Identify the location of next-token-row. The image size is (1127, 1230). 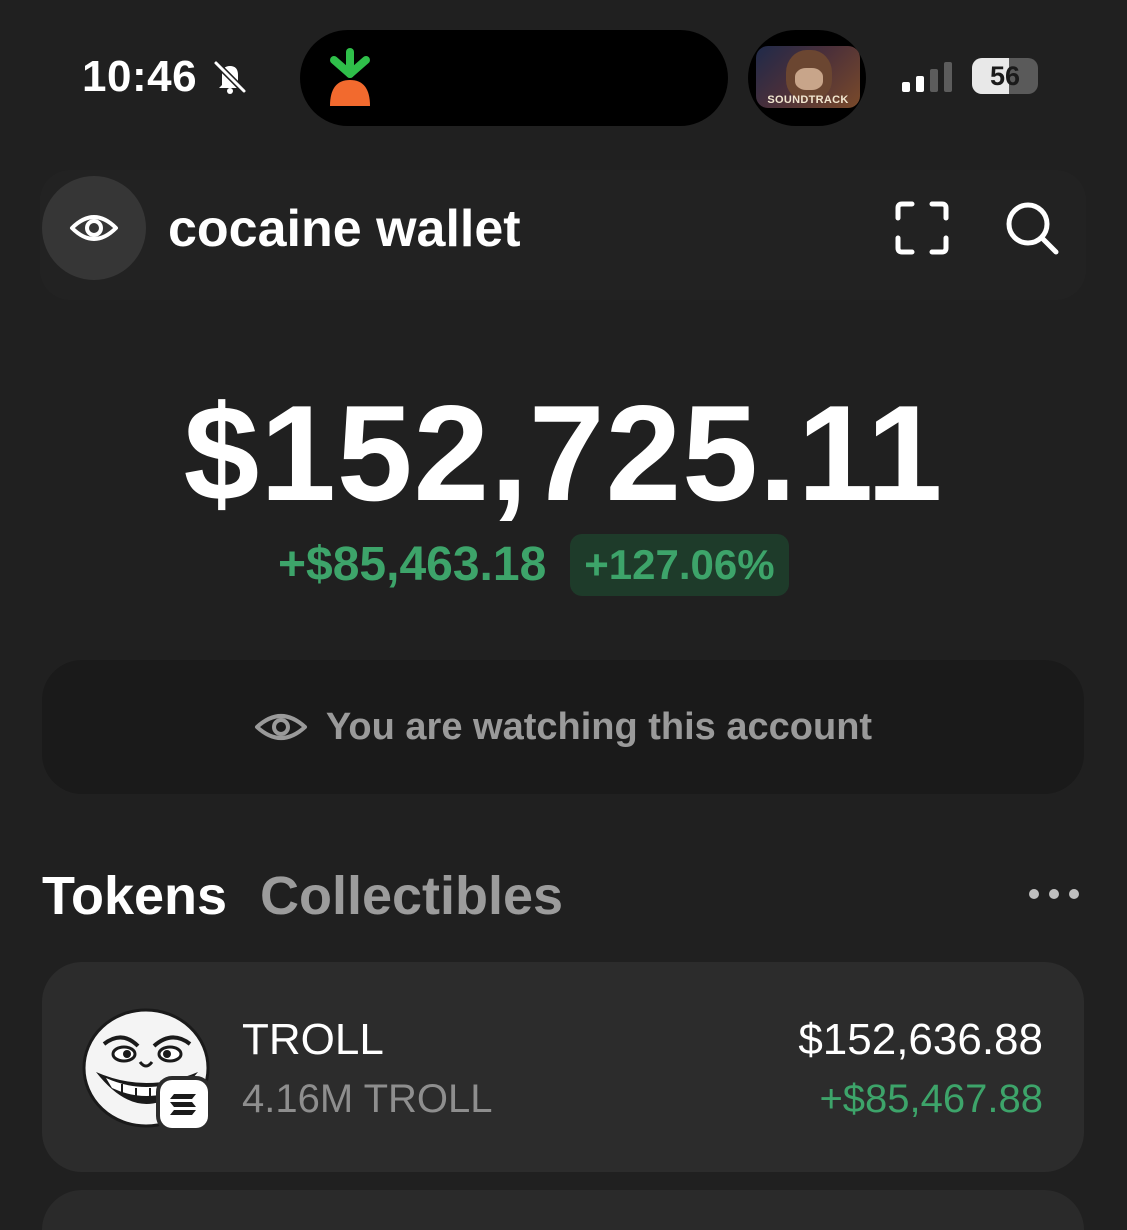
(563, 1210).